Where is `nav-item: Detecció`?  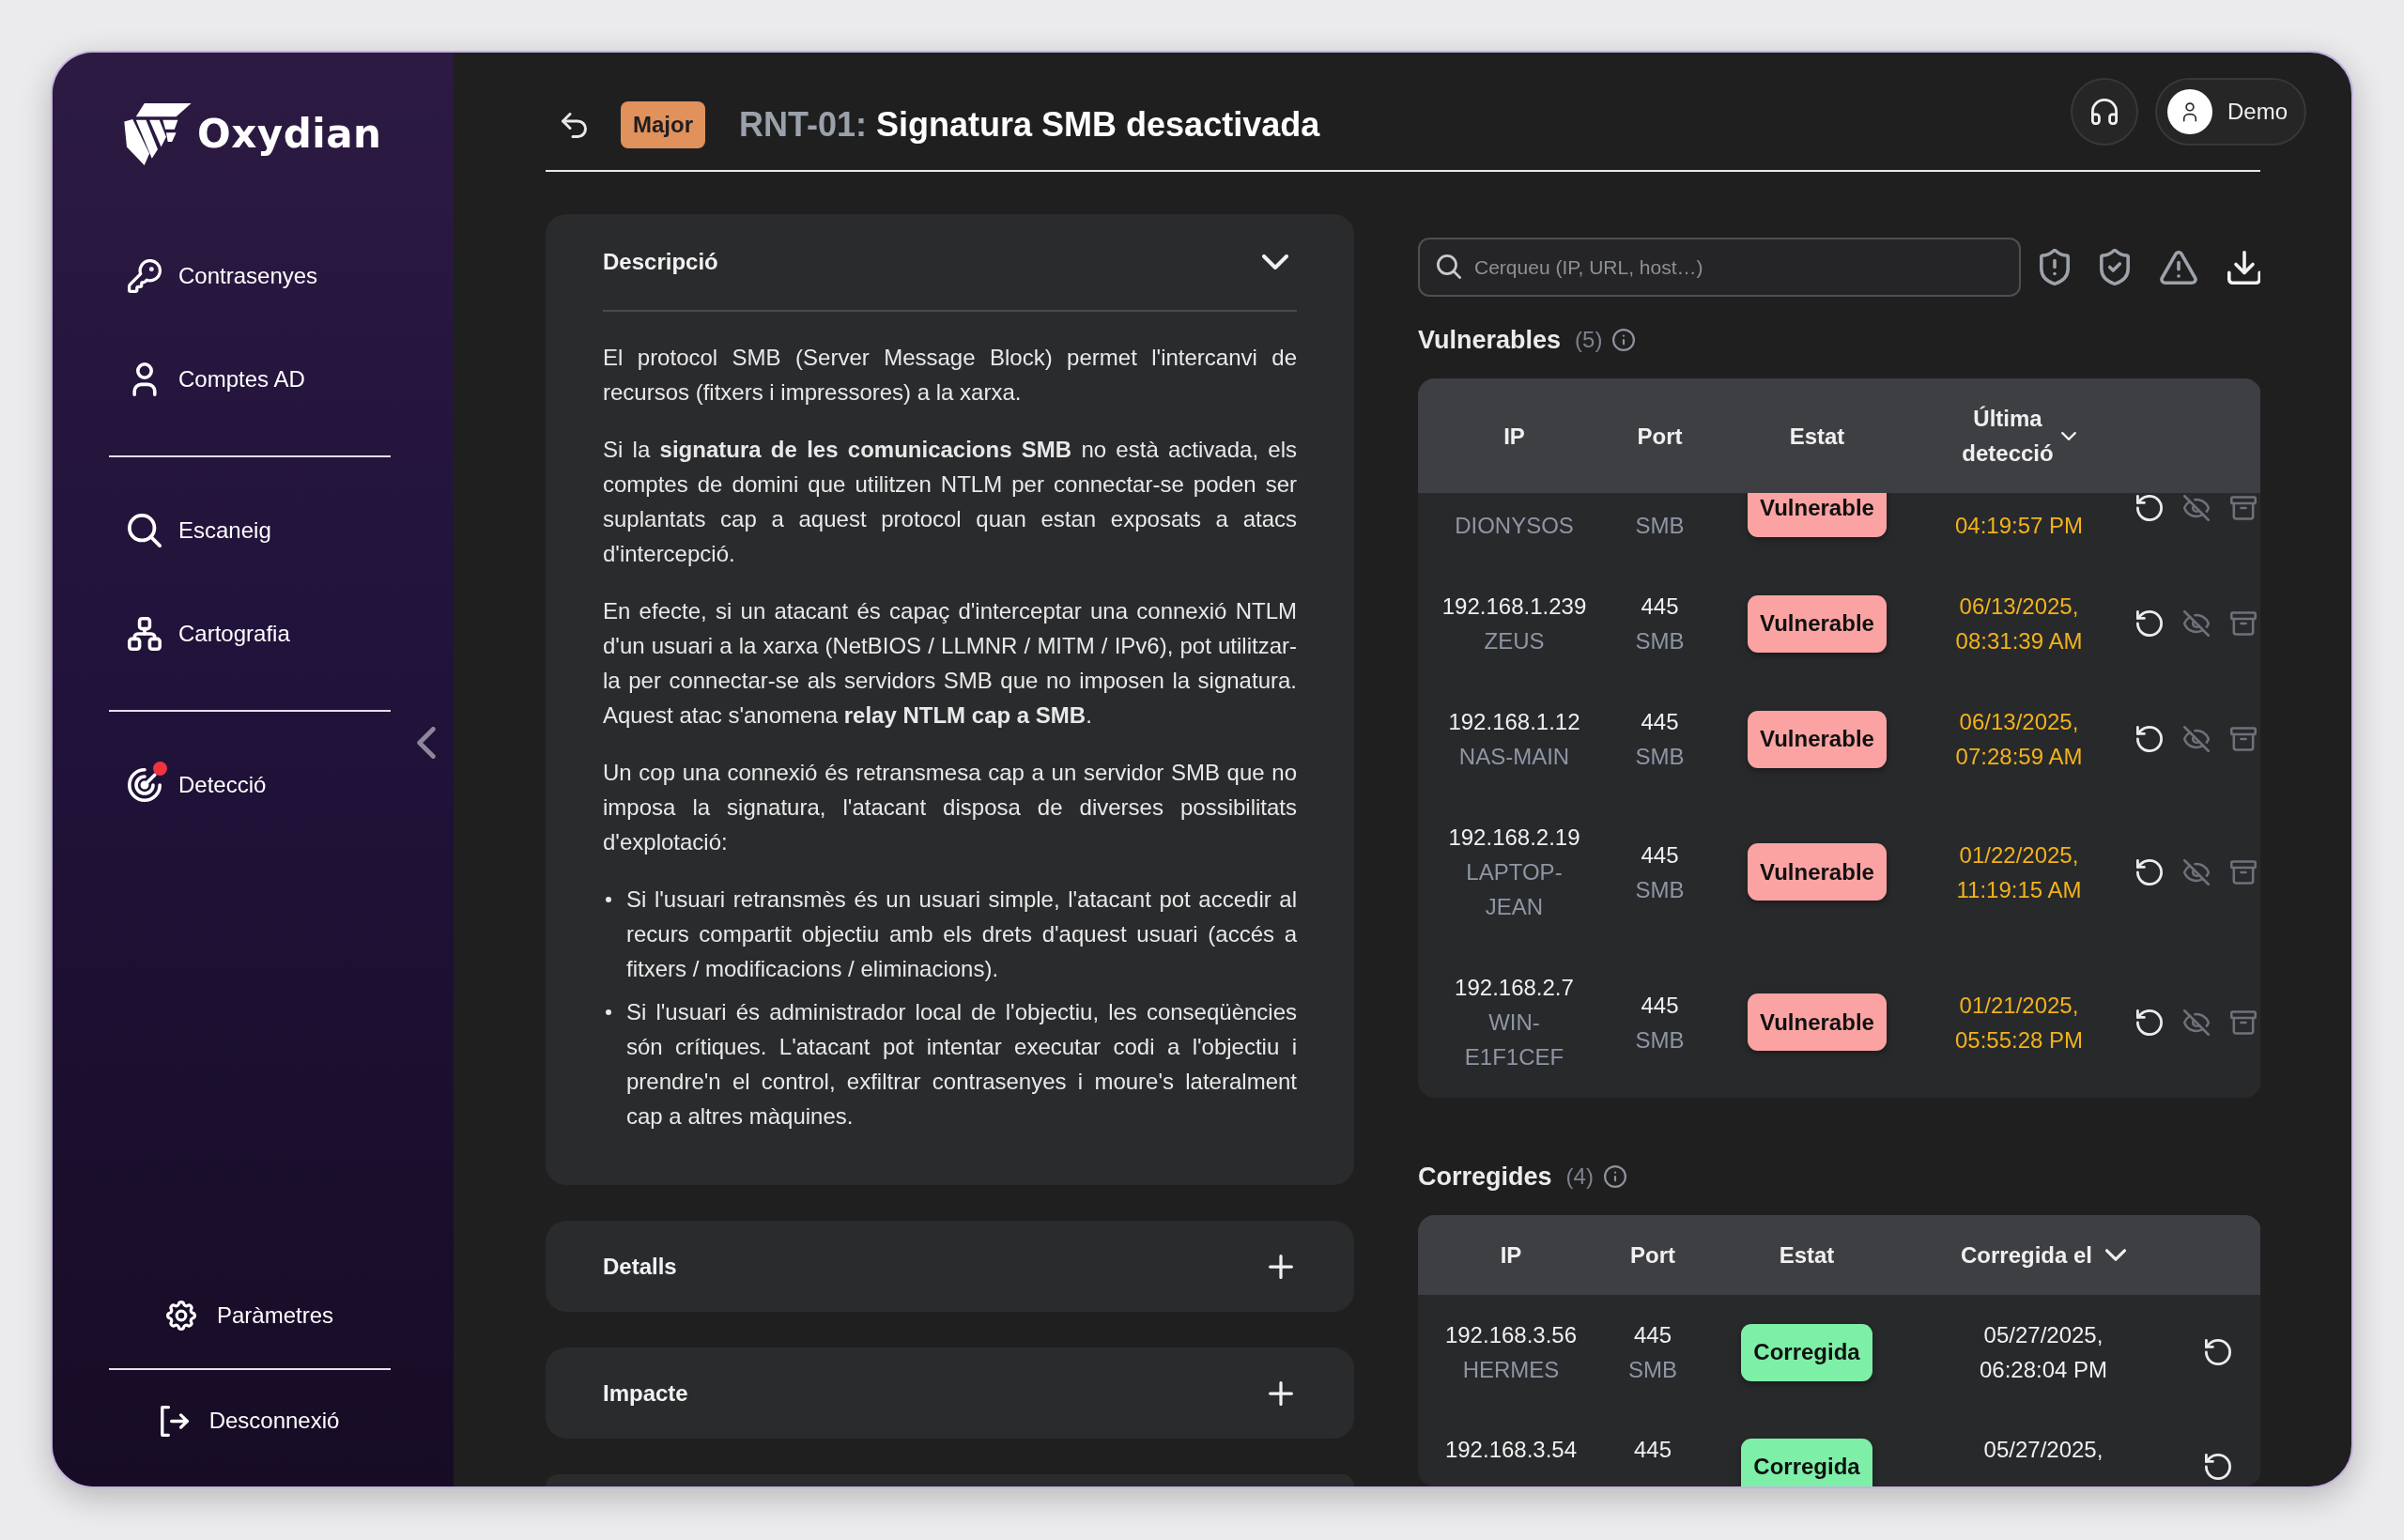
nav-item: Detecció is located at coordinates (197, 785).